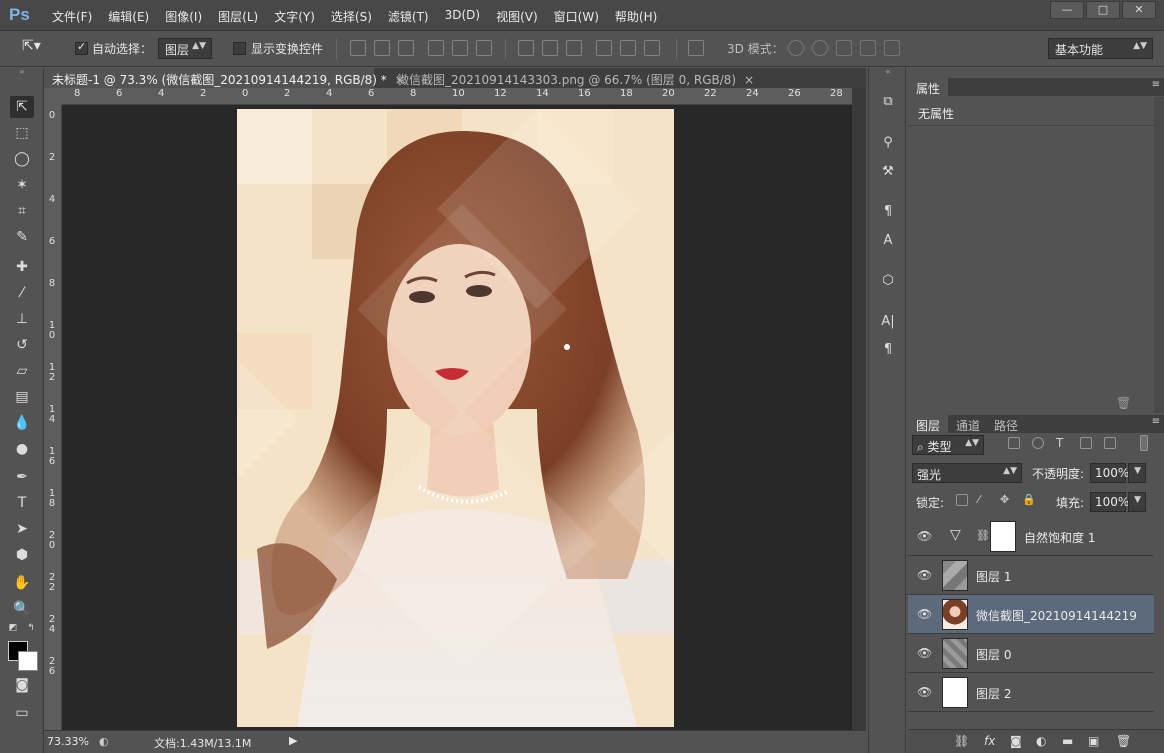 This screenshot has width=1164, height=753. Describe the element at coordinates (22, 423) in the screenshot. I see `blur-tool-icon: 💧` at that location.